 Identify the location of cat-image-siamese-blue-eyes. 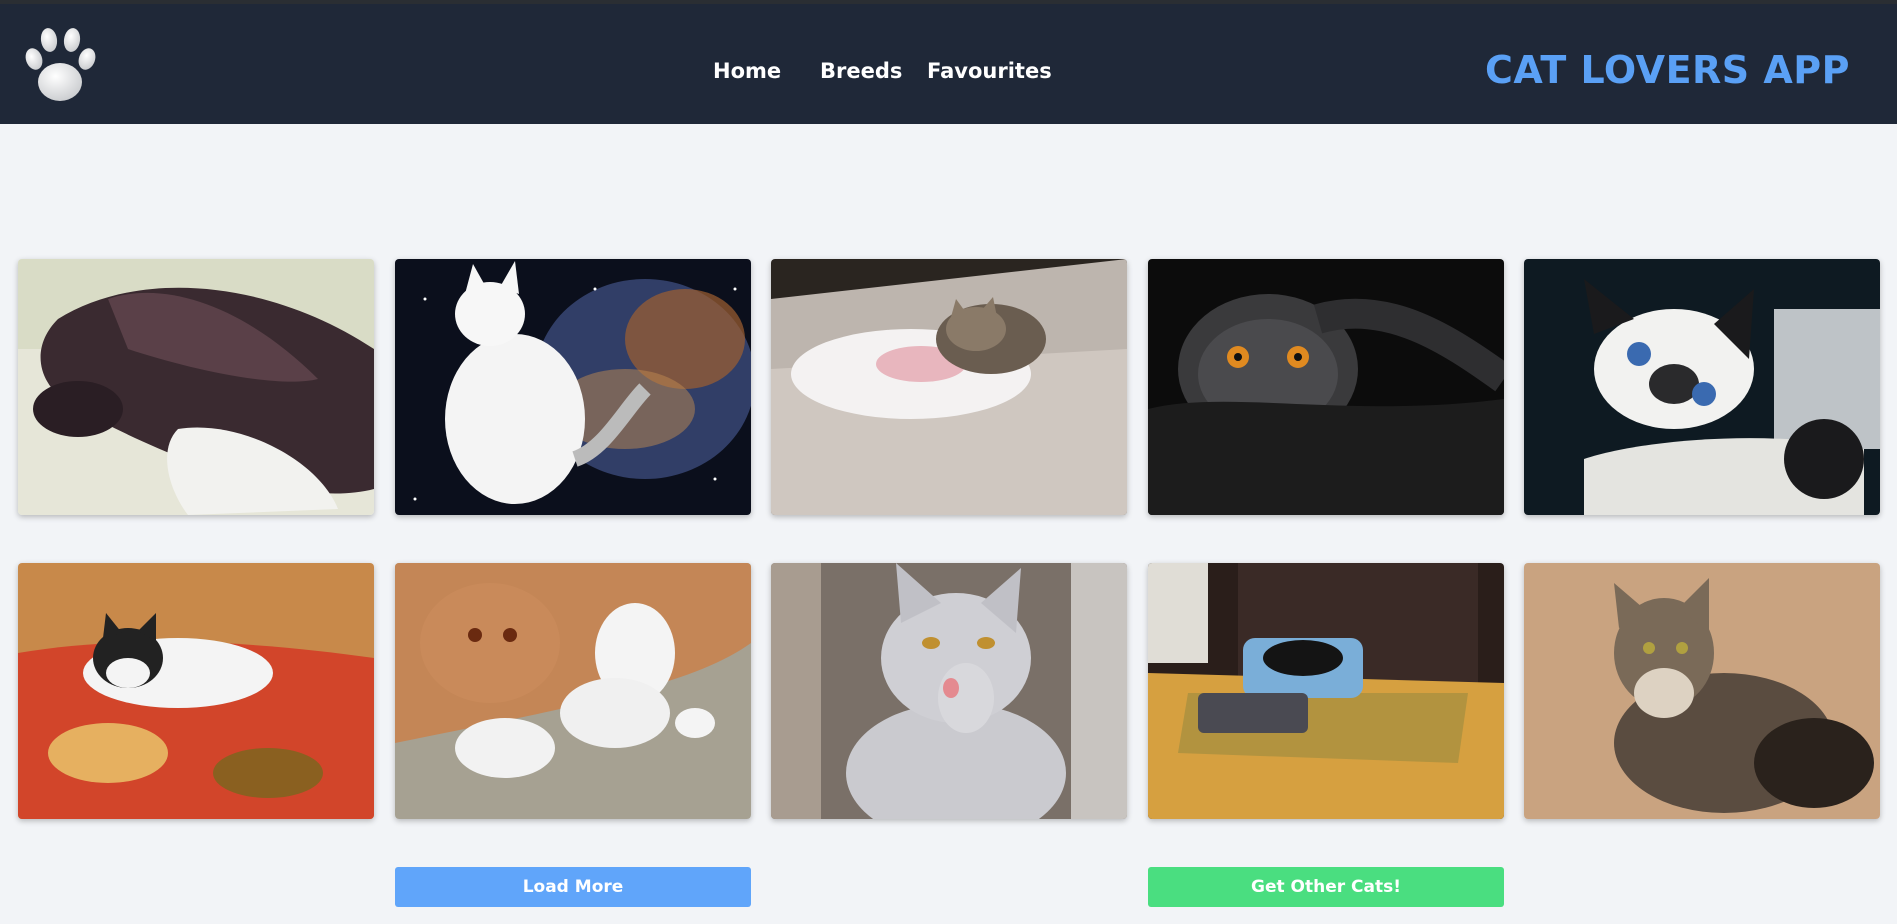
(1702, 387).